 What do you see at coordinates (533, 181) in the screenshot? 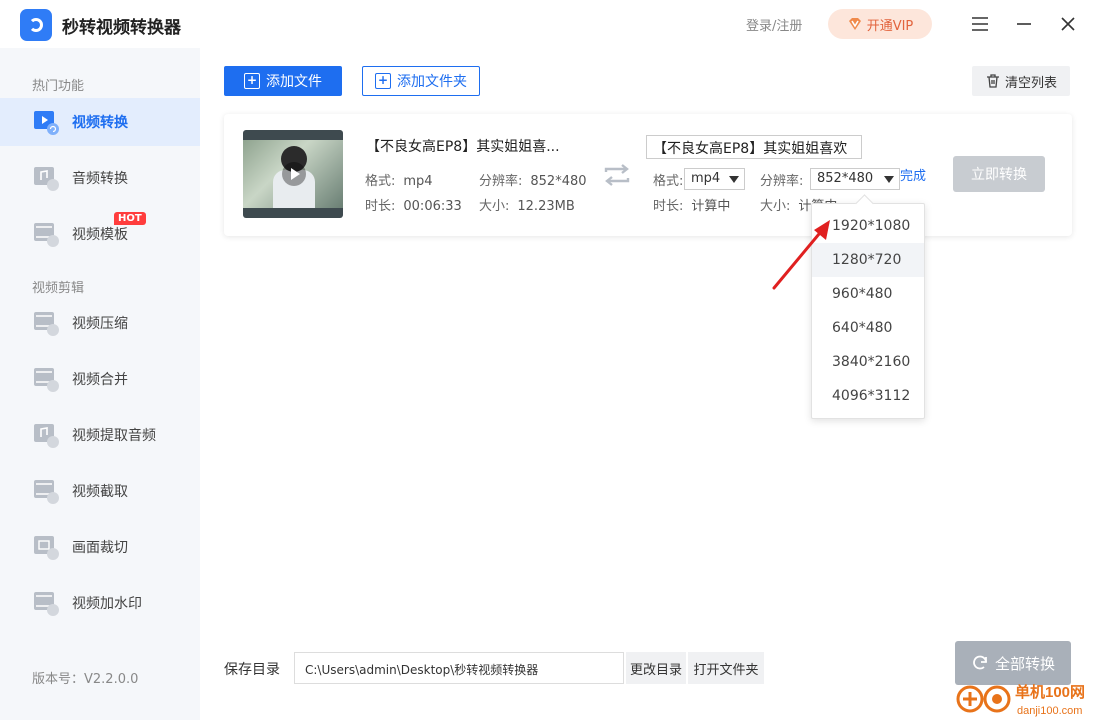
I see `source-resolution: 分辨率: 852*480` at bounding box center [533, 181].